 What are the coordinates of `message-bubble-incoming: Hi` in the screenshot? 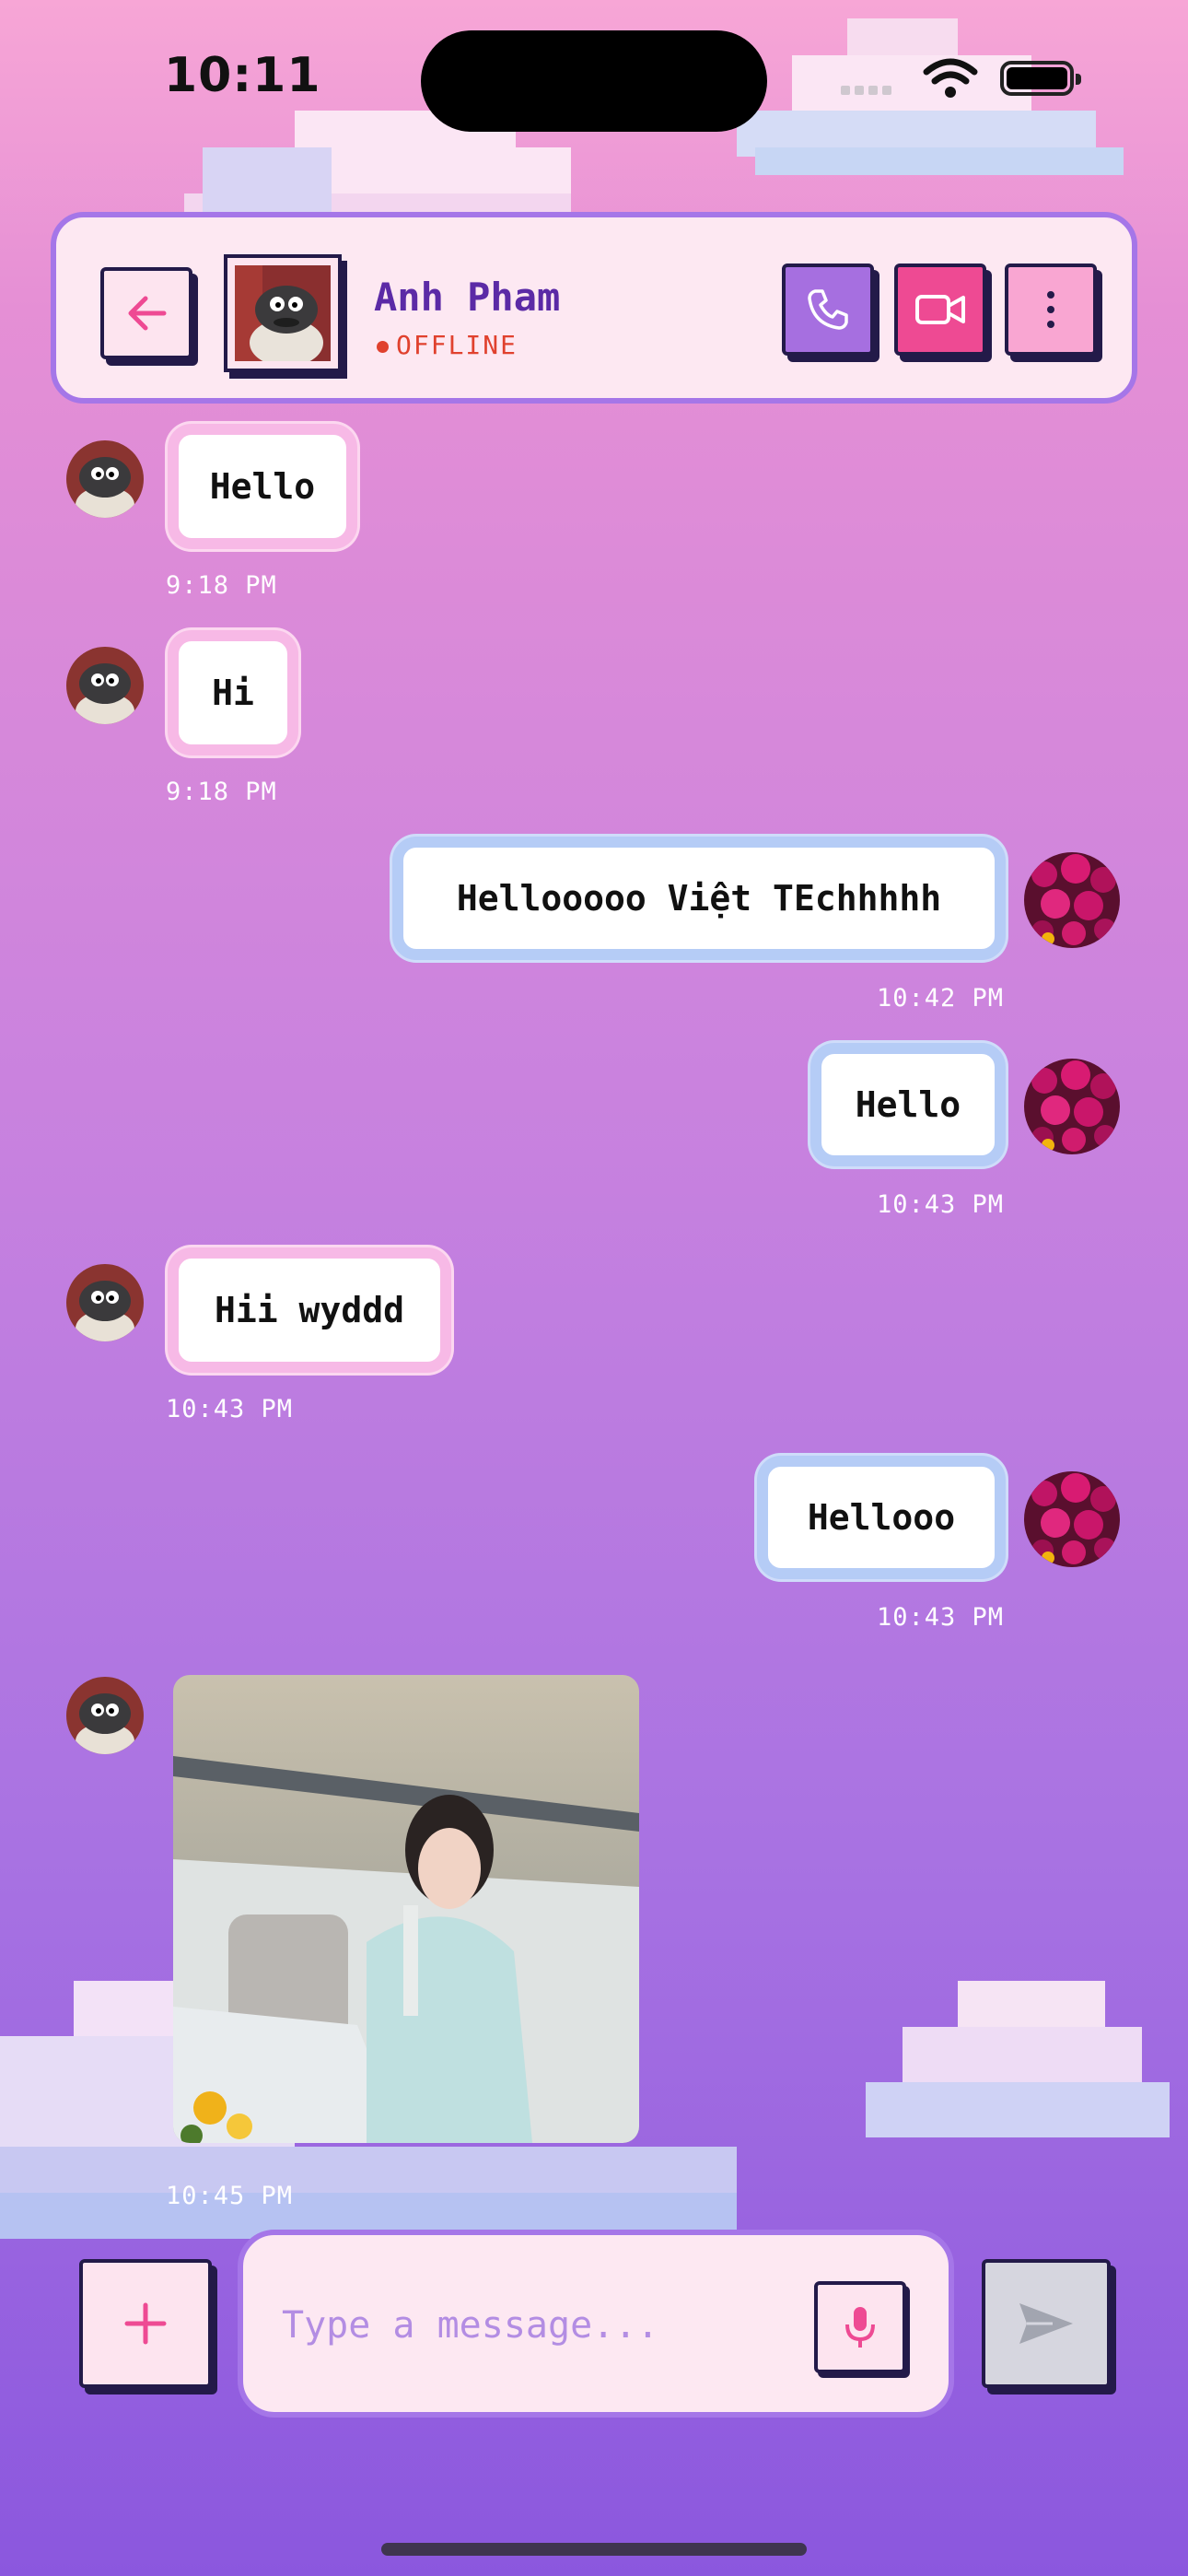 It's located at (233, 692).